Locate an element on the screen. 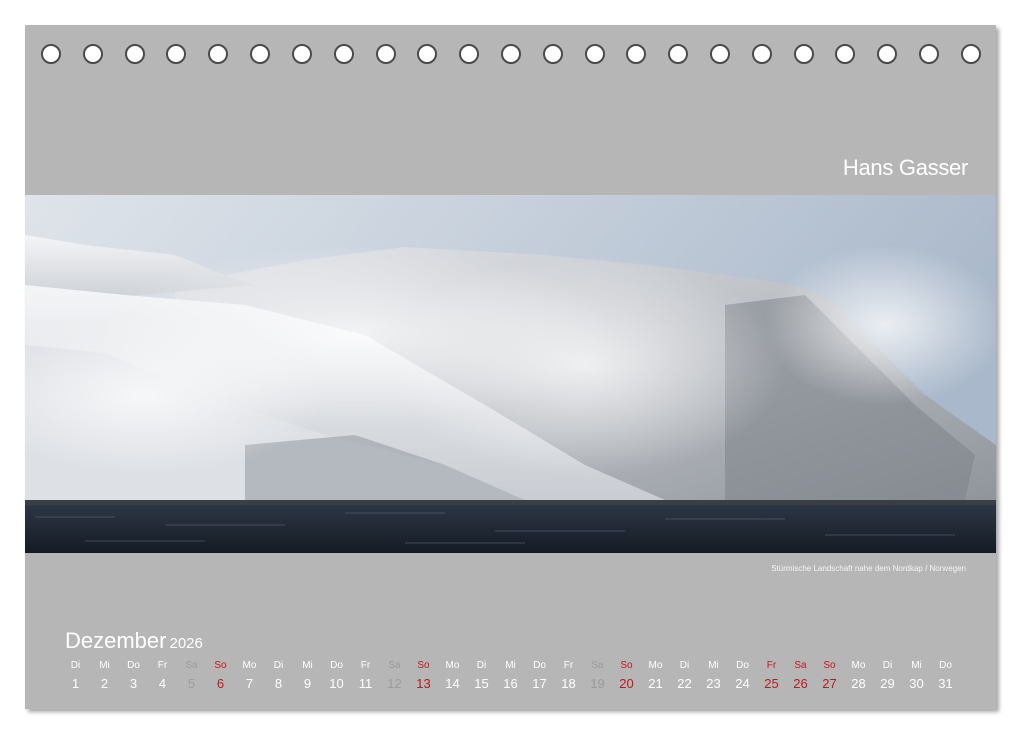  calendar-day: Sa 19 is located at coordinates (597, 676).